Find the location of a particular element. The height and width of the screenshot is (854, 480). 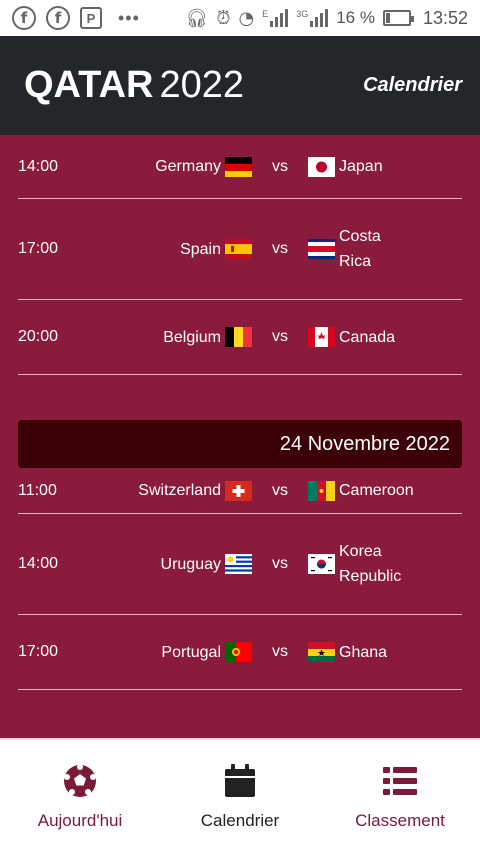

cameroon-flag-icon is located at coordinates (321, 490).